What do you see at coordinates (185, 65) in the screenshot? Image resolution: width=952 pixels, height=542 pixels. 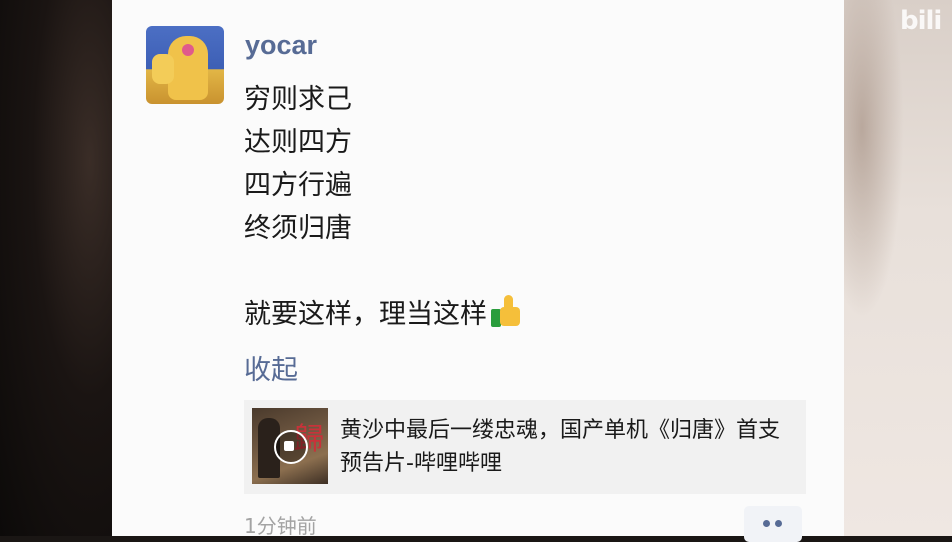 I see `avatar` at bounding box center [185, 65].